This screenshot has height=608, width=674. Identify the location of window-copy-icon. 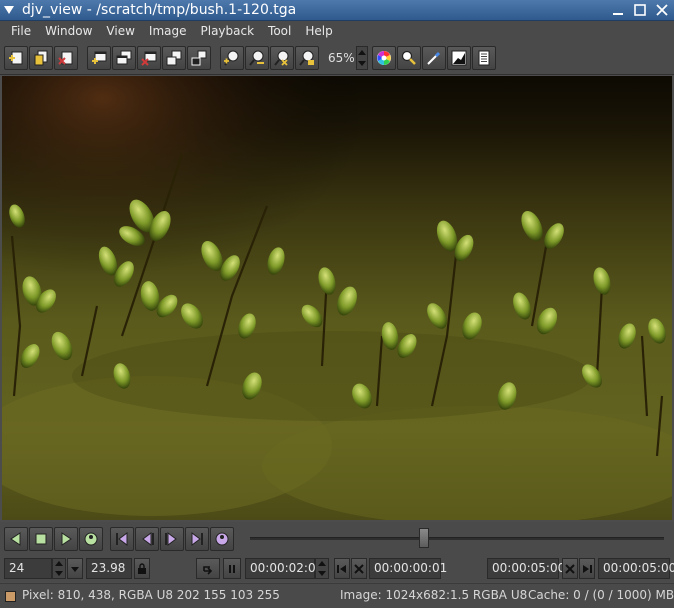
(124, 57).